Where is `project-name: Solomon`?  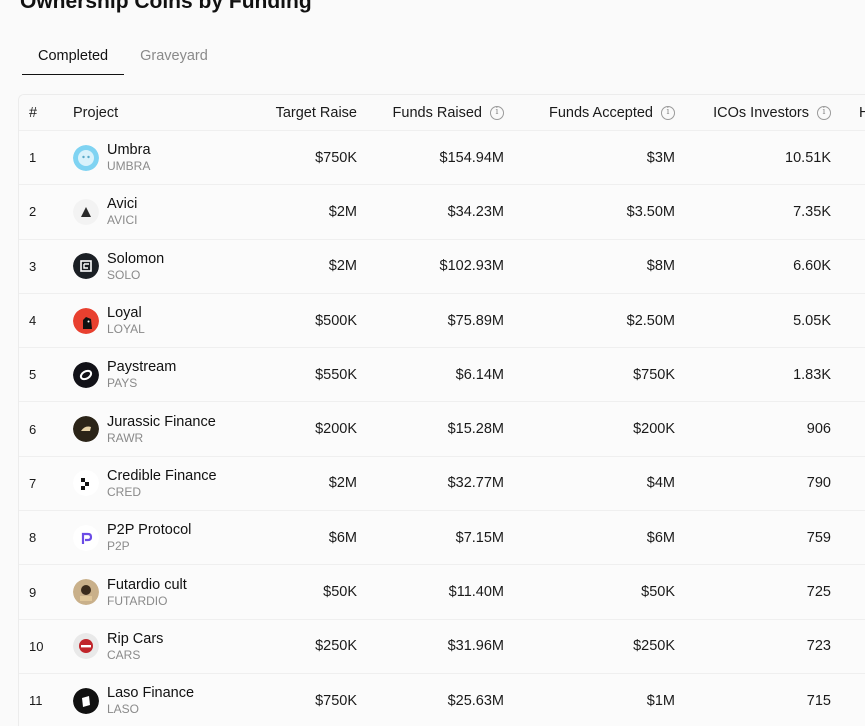
project-name: Solomon is located at coordinates (135, 259).